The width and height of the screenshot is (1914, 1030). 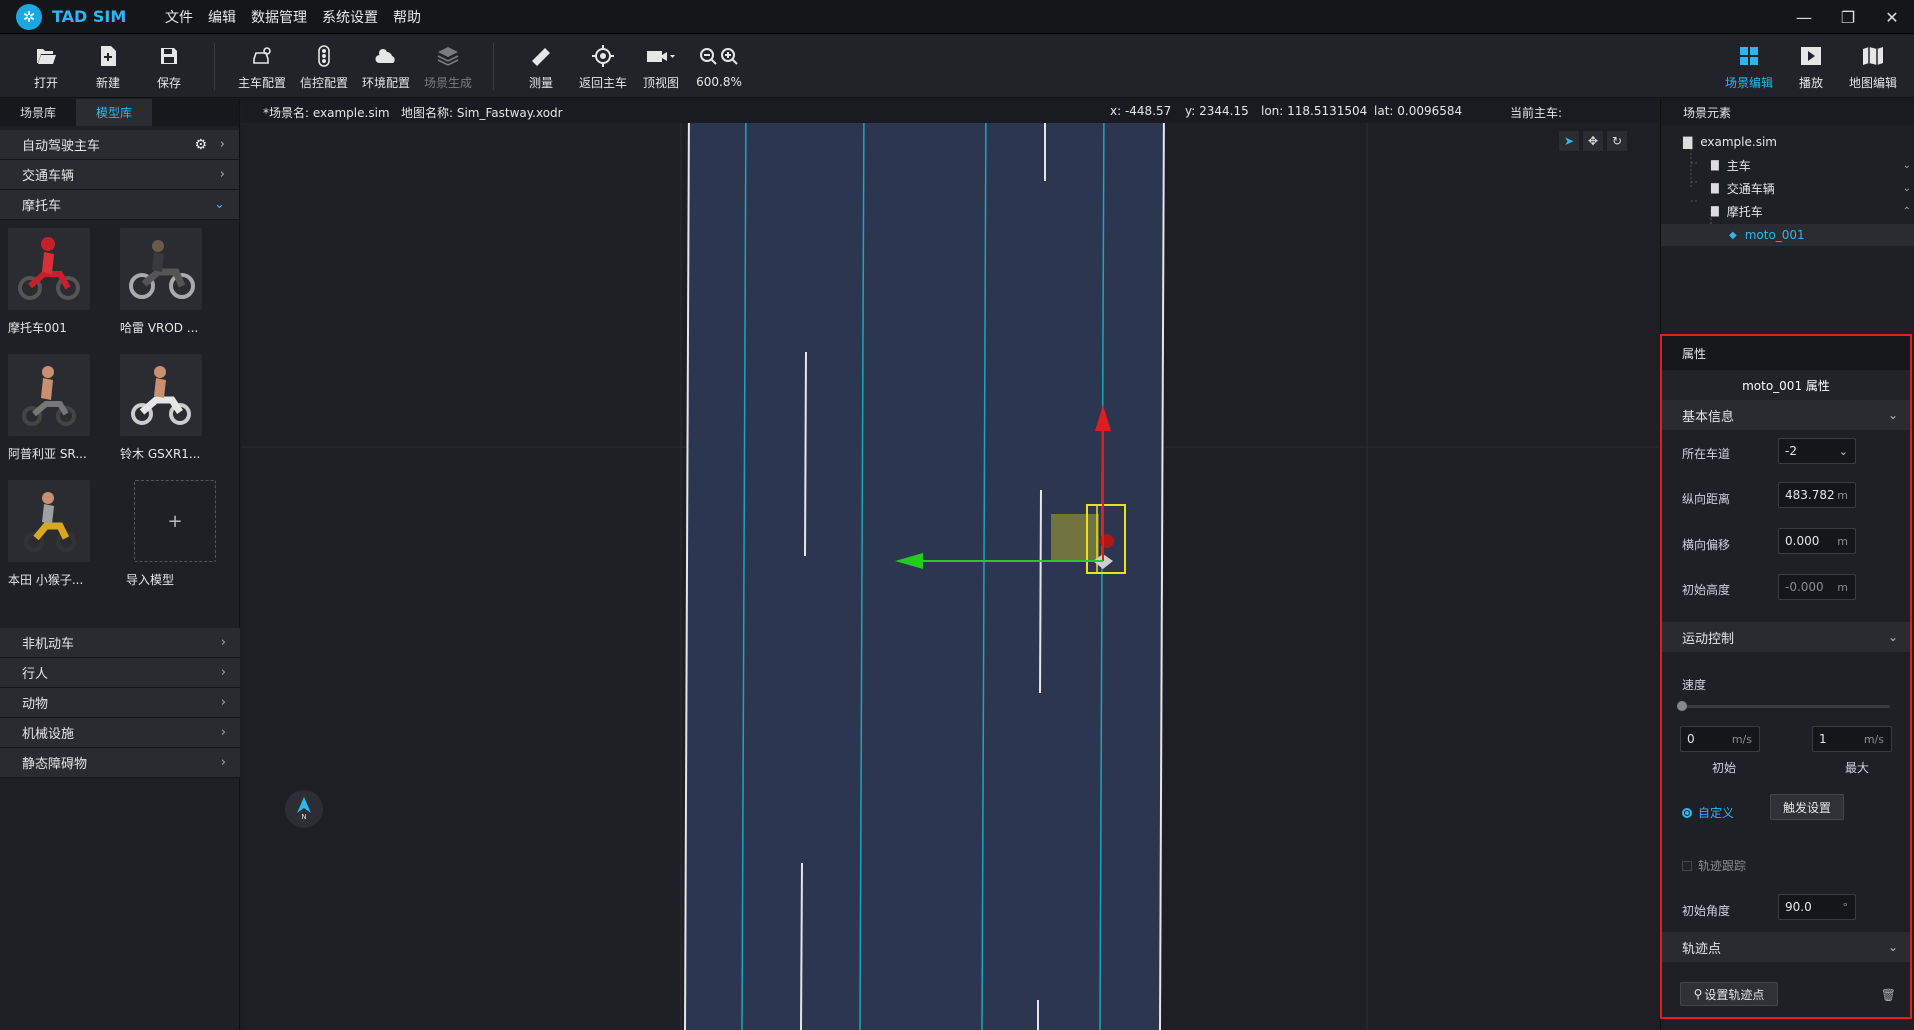 What do you see at coordinates (1730, 142) in the screenshot?
I see `tree-root: ▇ example.sim` at bounding box center [1730, 142].